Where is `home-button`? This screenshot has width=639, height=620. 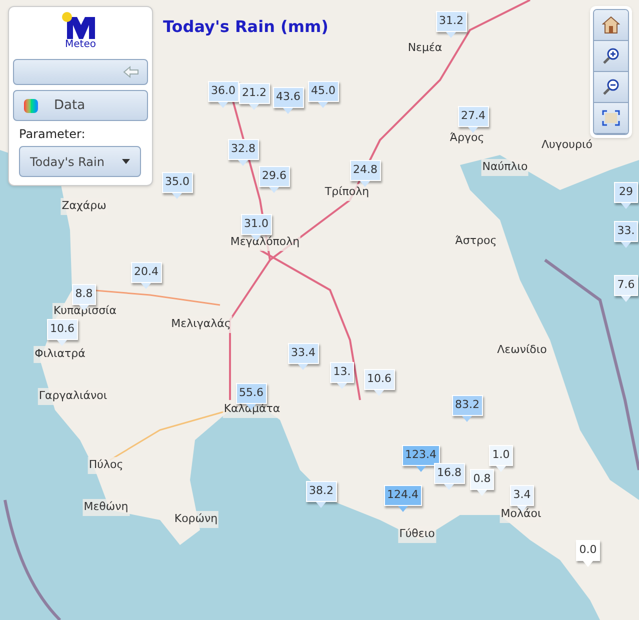 home-button is located at coordinates (611, 25).